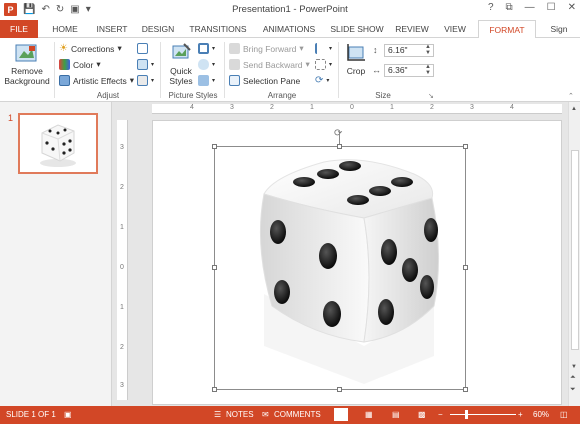  I want to click on maximize-icon: ☐, so click(551, 7).